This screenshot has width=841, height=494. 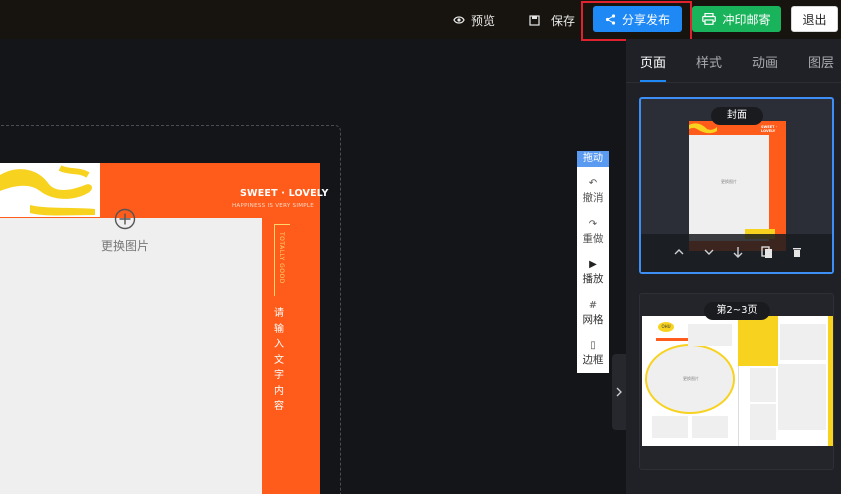 I want to click on save-label: 保存, so click(x=563, y=20).